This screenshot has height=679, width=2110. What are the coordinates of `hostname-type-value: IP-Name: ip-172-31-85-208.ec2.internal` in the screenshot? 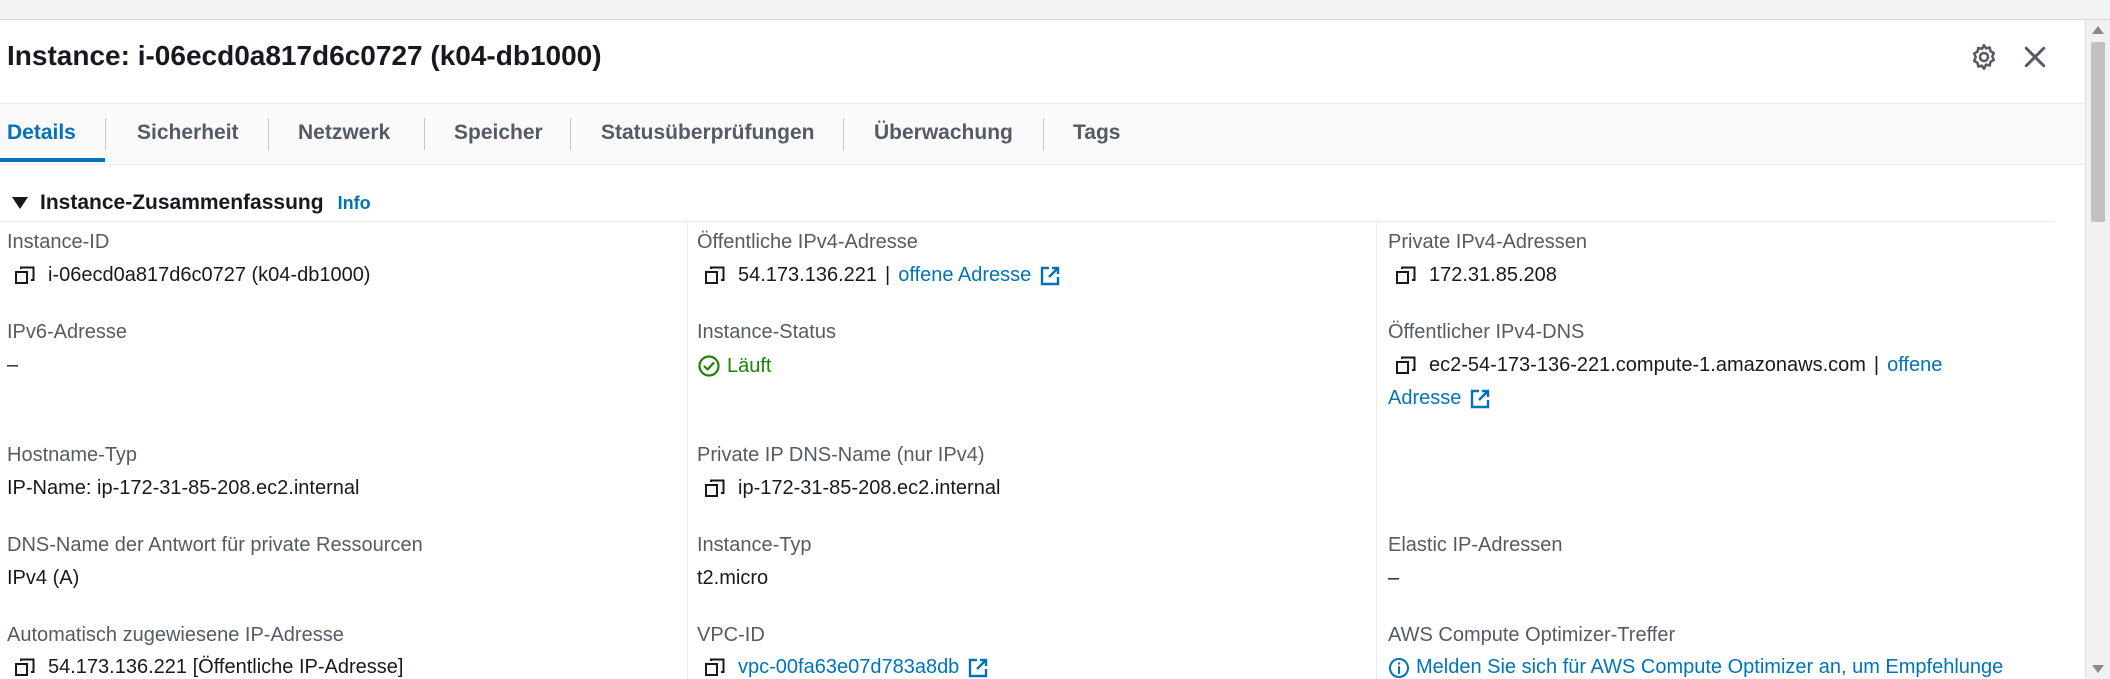 It's located at (183, 488).